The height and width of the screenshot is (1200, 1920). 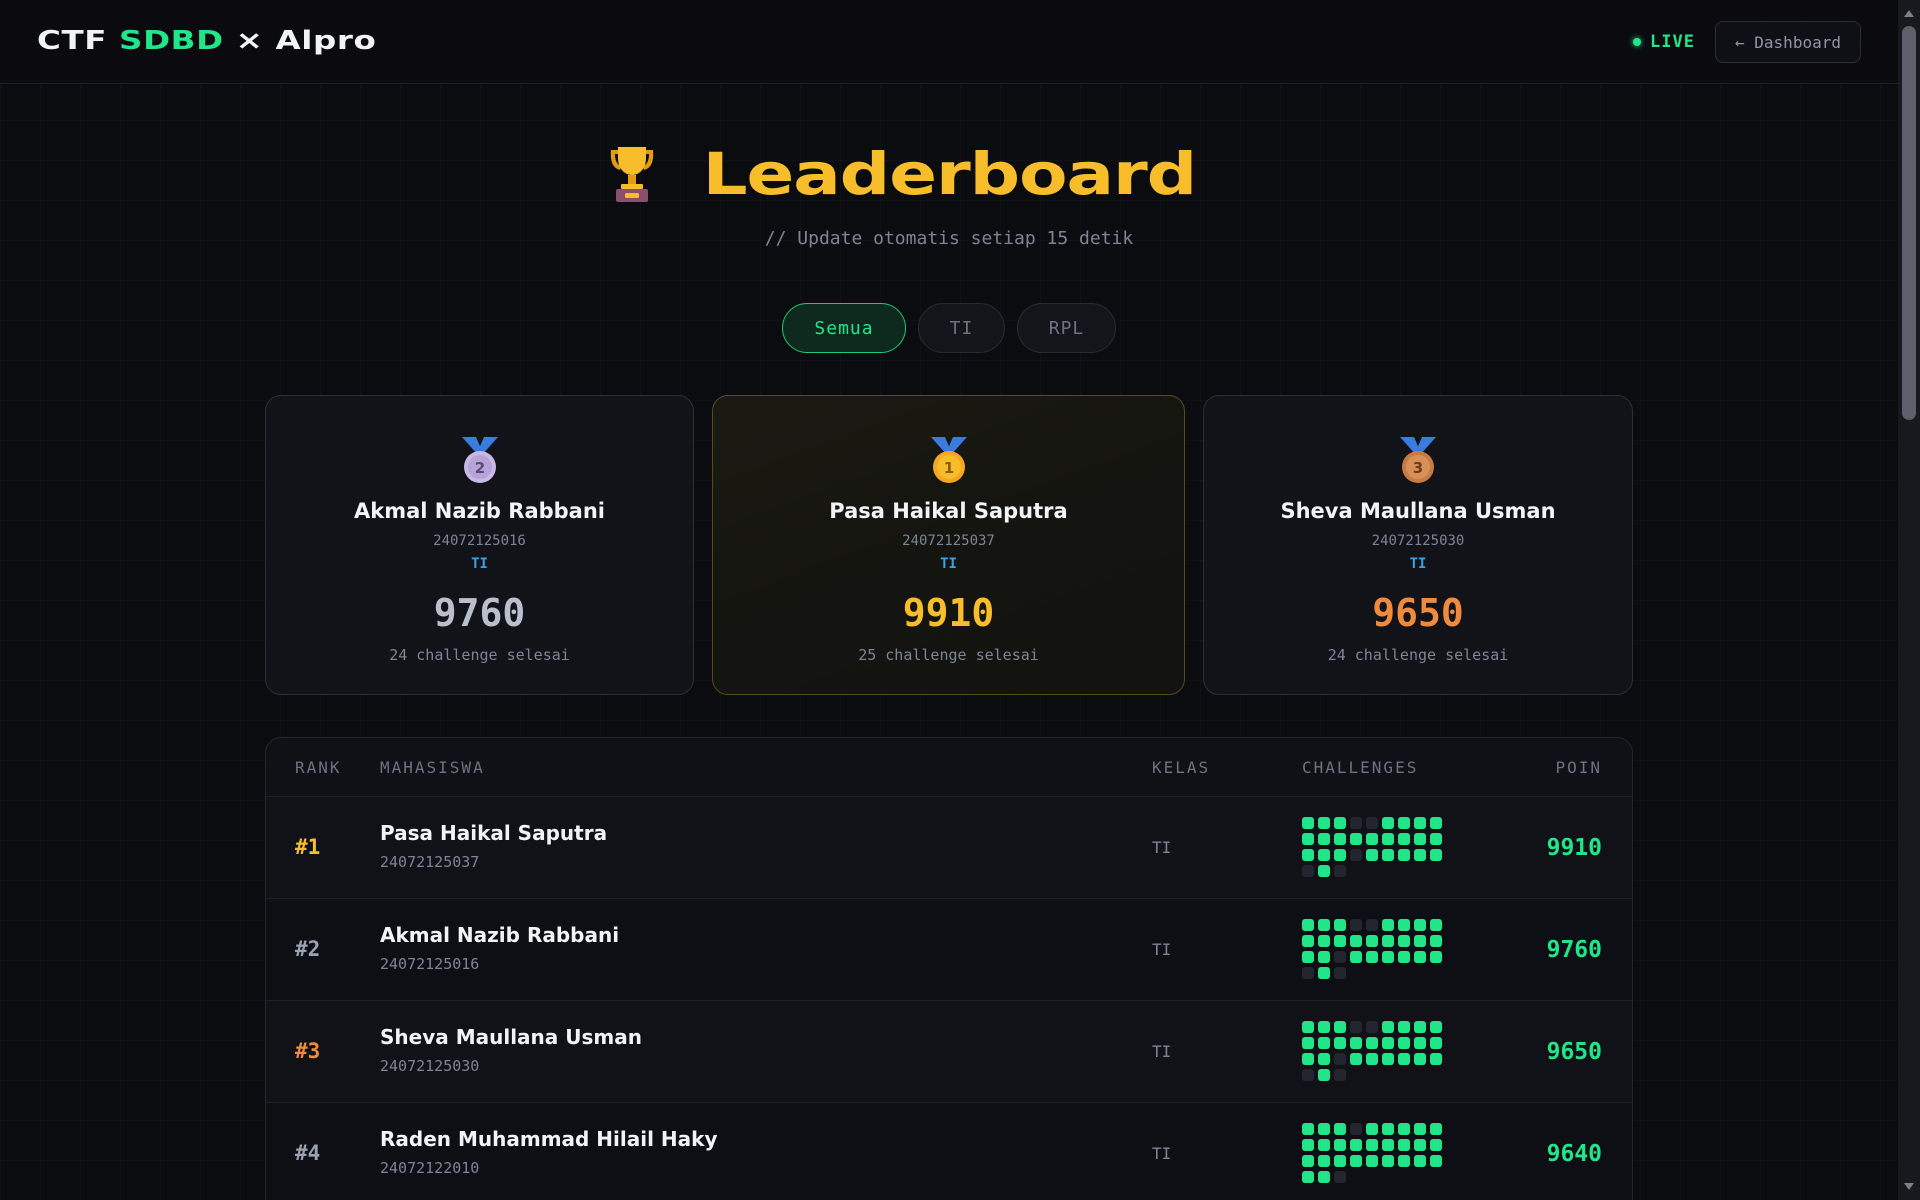 What do you see at coordinates (1181, 767) in the screenshot?
I see `header-kelas: KELAS` at bounding box center [1181, 767].